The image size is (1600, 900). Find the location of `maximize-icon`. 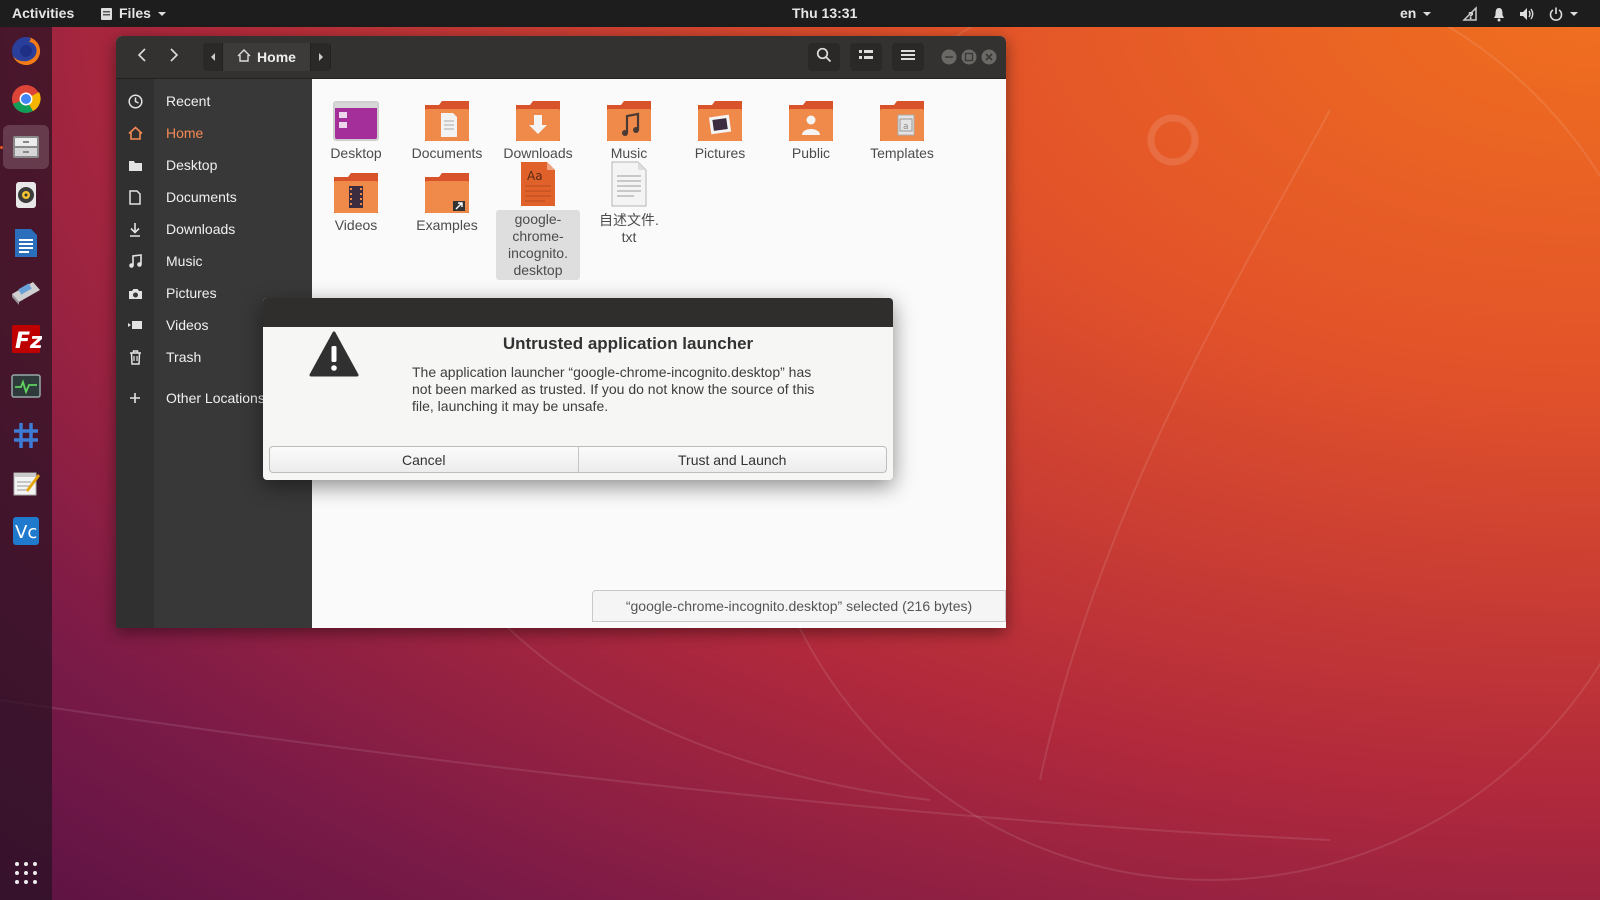

maximize-icon is located at coordinates (969, 59).